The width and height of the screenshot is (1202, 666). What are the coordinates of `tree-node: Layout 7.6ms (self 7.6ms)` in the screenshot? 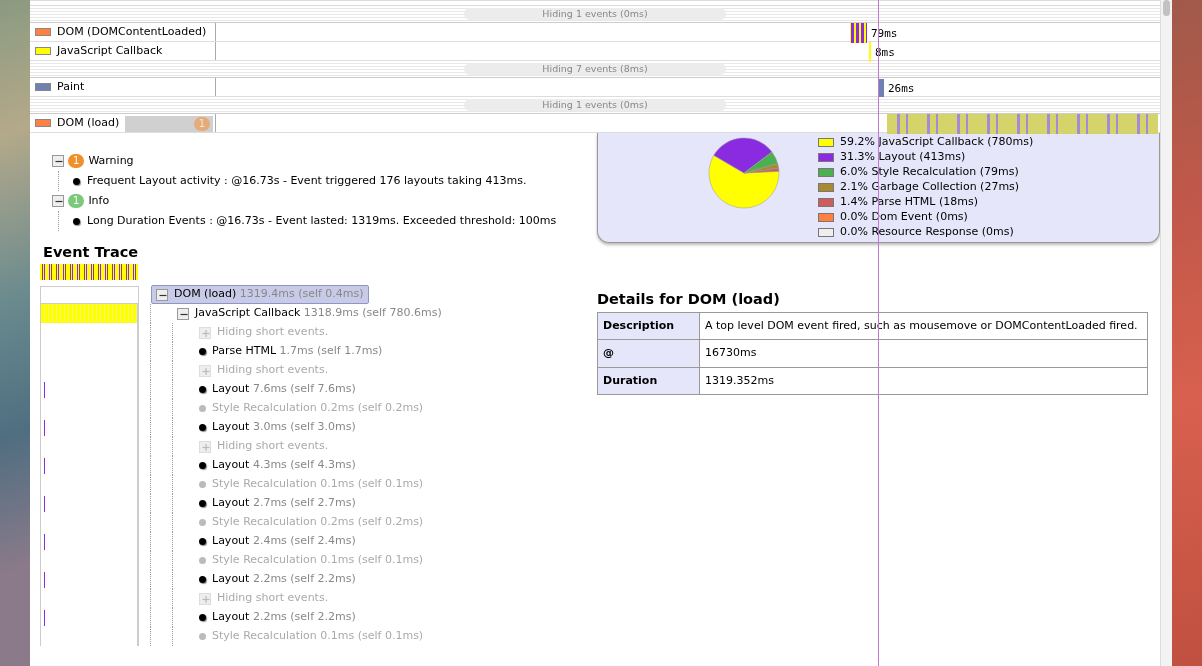 It's located at (277, 389).